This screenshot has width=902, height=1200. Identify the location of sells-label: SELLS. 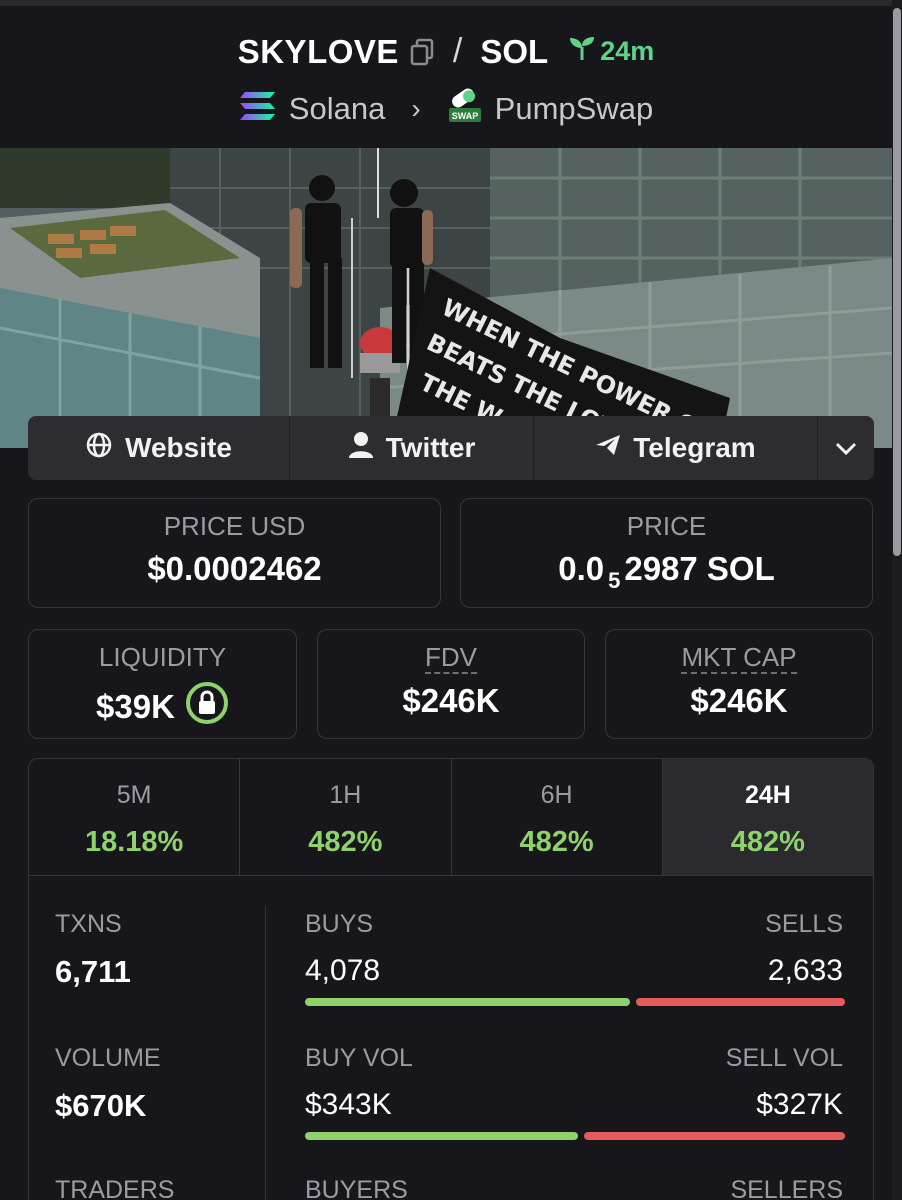
(804, 924).